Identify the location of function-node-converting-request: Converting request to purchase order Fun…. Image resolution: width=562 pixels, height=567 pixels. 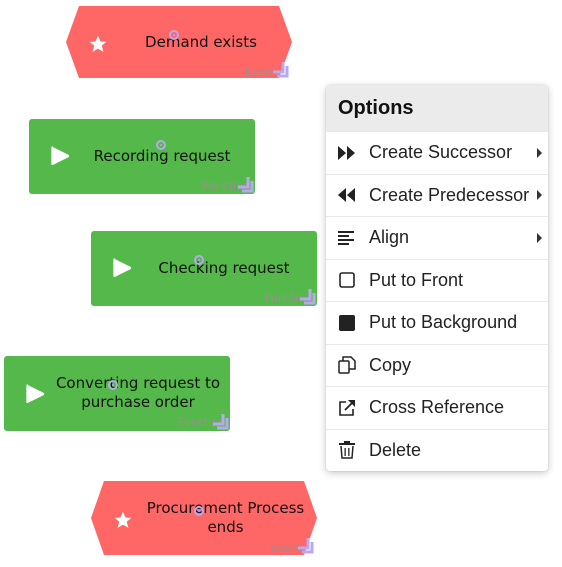
(117, 393).